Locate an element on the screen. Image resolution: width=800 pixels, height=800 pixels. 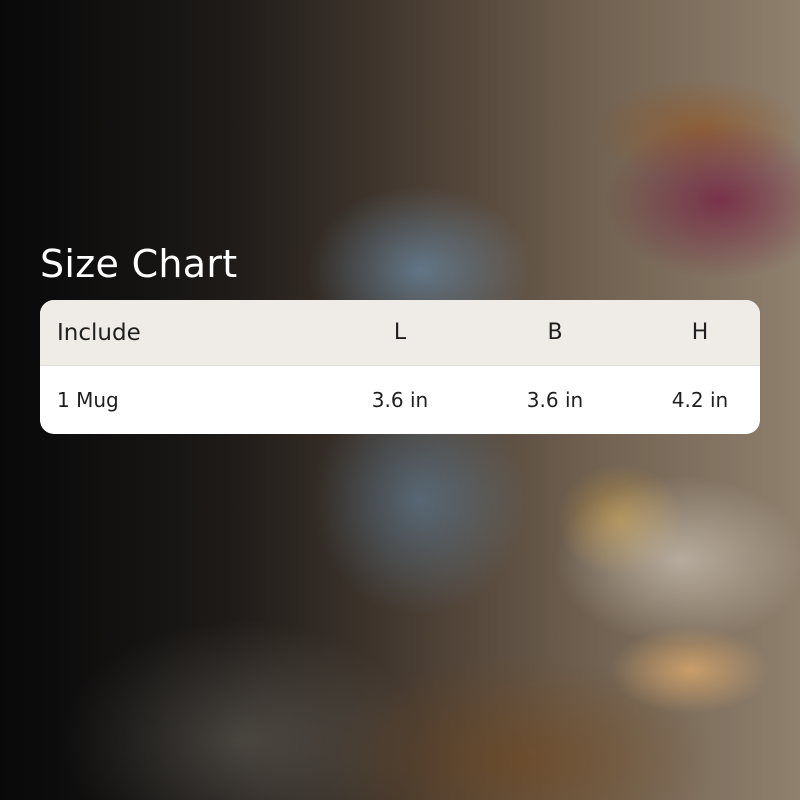
cell-breadth: 3.6 in is located at coordinates (555, 400).